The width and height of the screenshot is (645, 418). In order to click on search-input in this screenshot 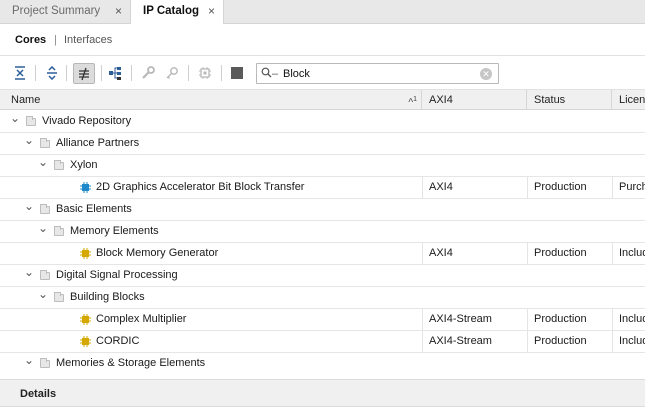, I will do `click(378, 73)`.